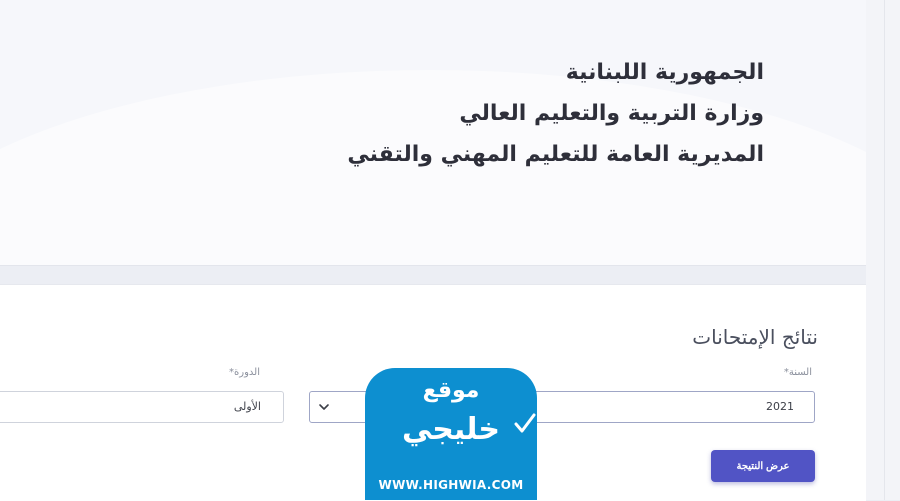  I want to click on session-select: الأولى, so click(142, 407).